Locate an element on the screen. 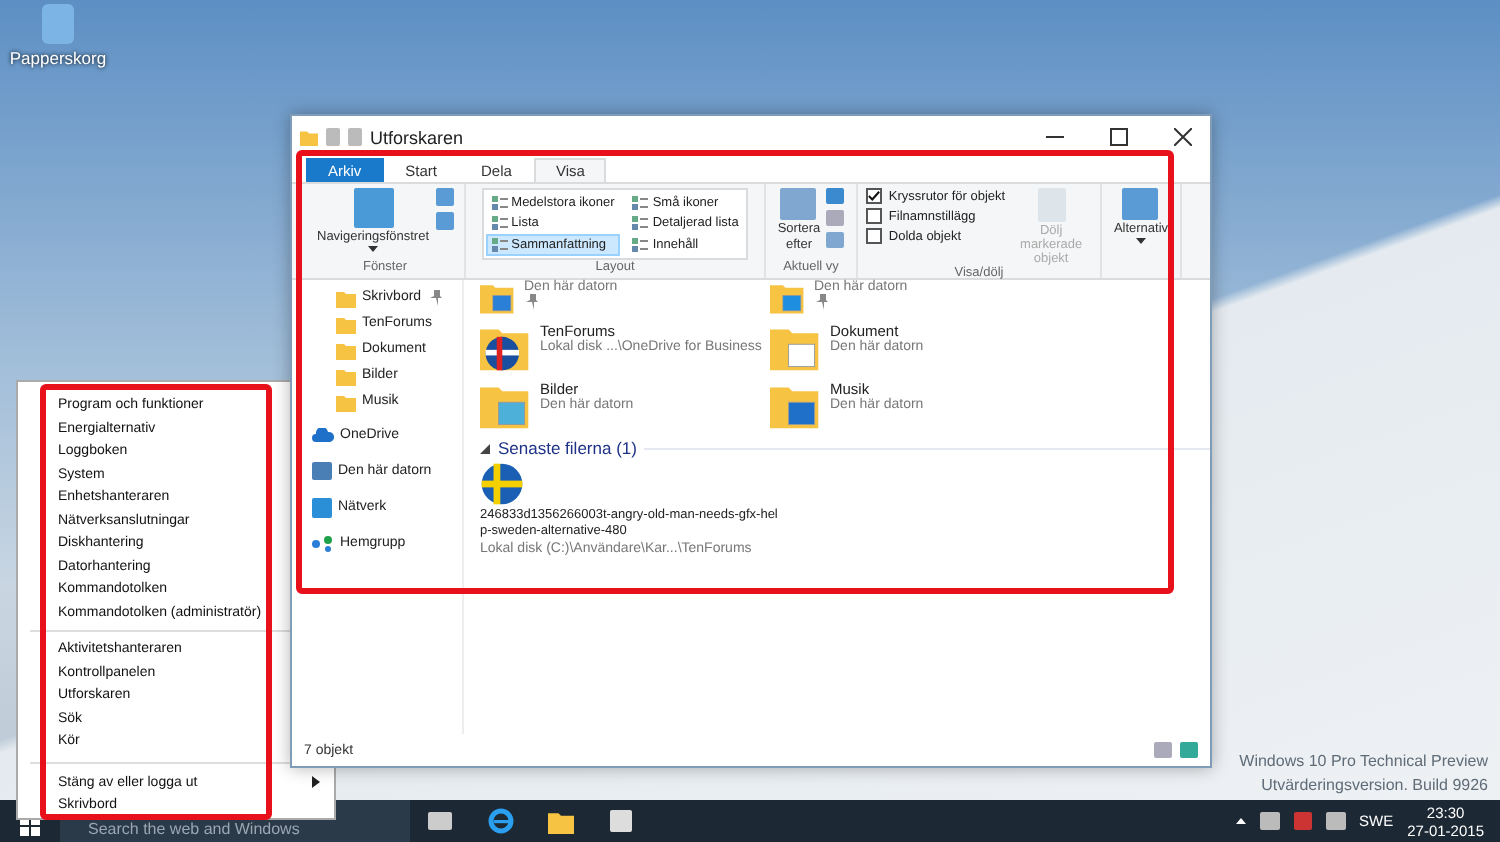 Image resolution: width=1500 pixels, height=842 pixels. section-heading: Senaste filerna (1) is located at coordinates (567, 448).